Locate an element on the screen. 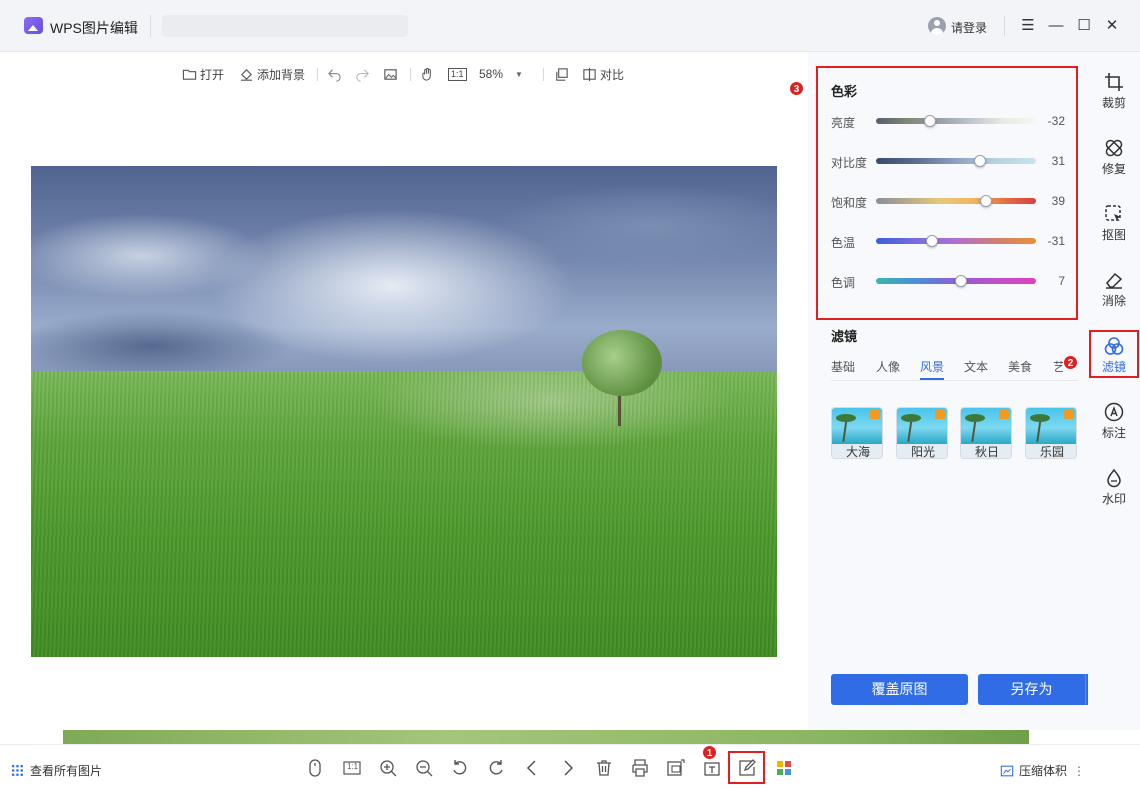  actual-size-button: 1:1 is located at coordinates (457, 74).